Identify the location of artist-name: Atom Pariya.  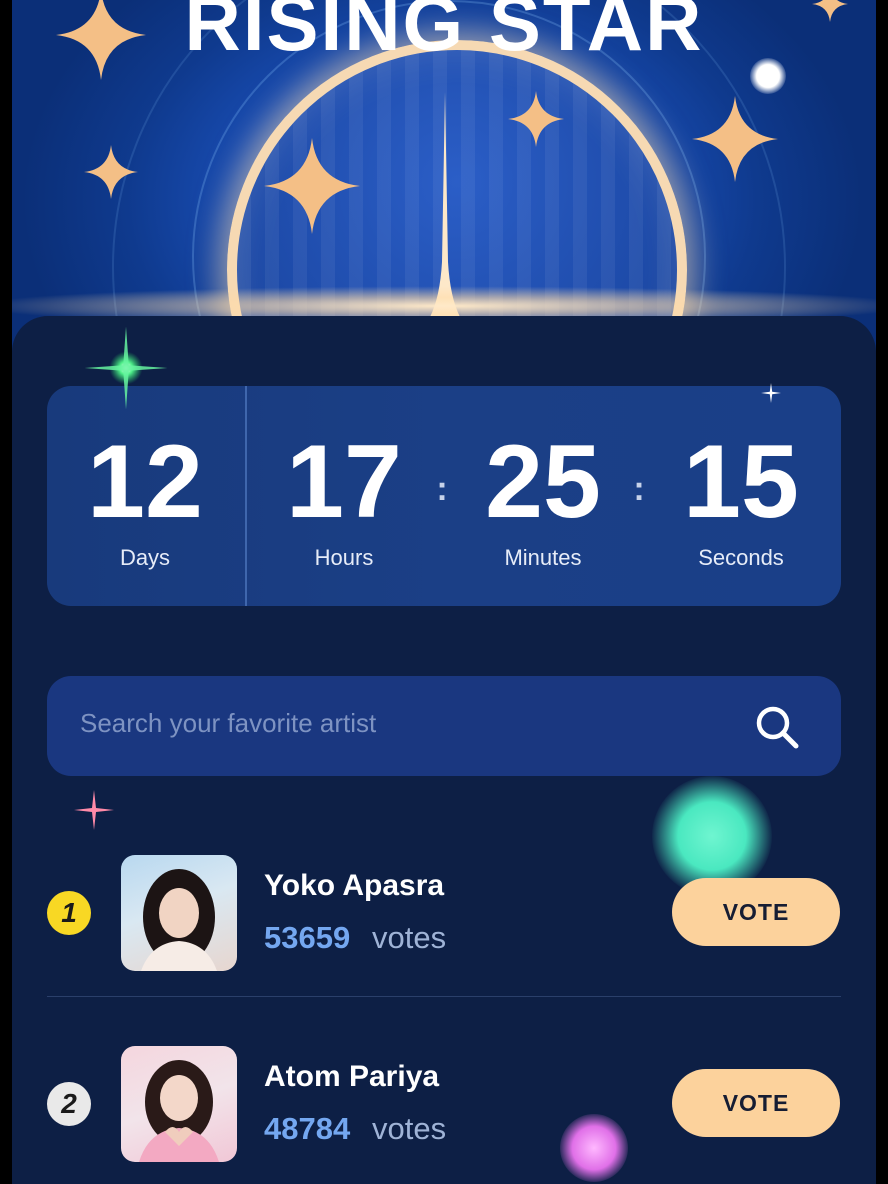
(352, 1076).